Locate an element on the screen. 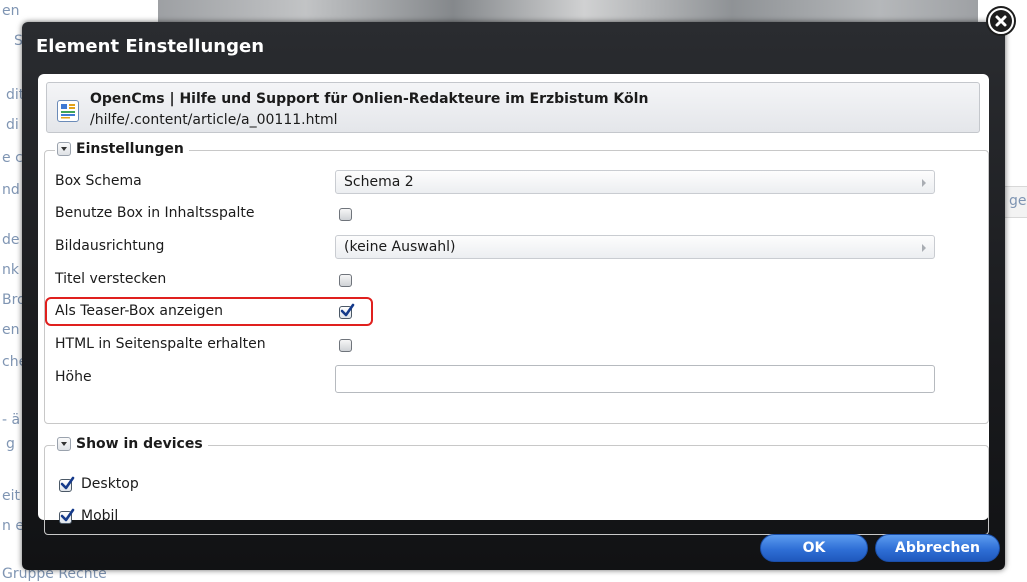  teaser-box-checkbox is located at coordinates (347, 311).